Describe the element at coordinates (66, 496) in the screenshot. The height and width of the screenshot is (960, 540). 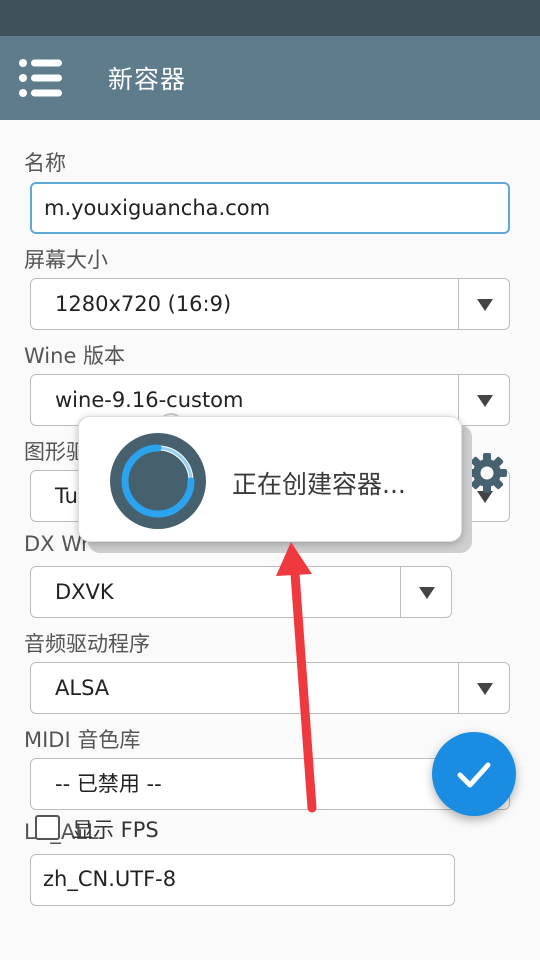
I see `graphics-driver-value: Tu` at that location.